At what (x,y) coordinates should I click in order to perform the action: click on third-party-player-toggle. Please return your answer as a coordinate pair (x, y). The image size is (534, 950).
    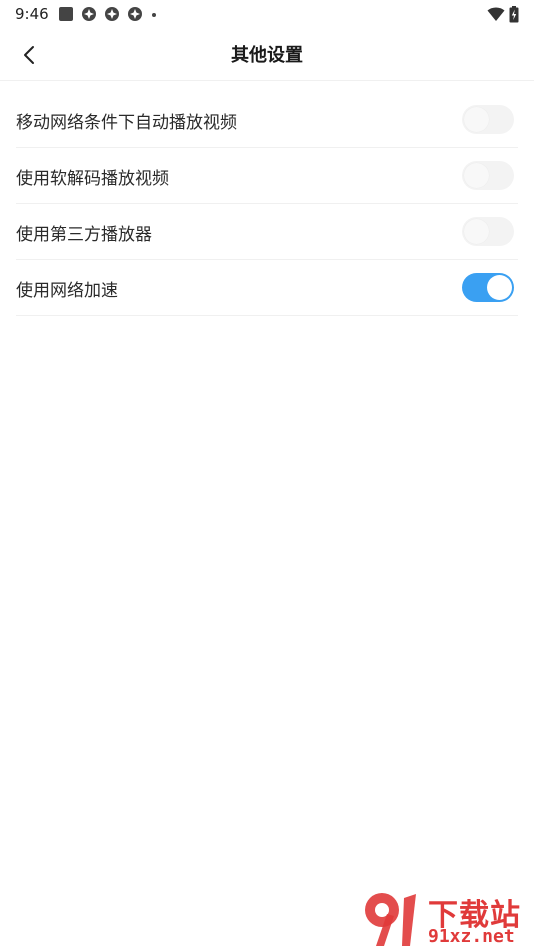
    Looking at the image, I should click on (488, 231).